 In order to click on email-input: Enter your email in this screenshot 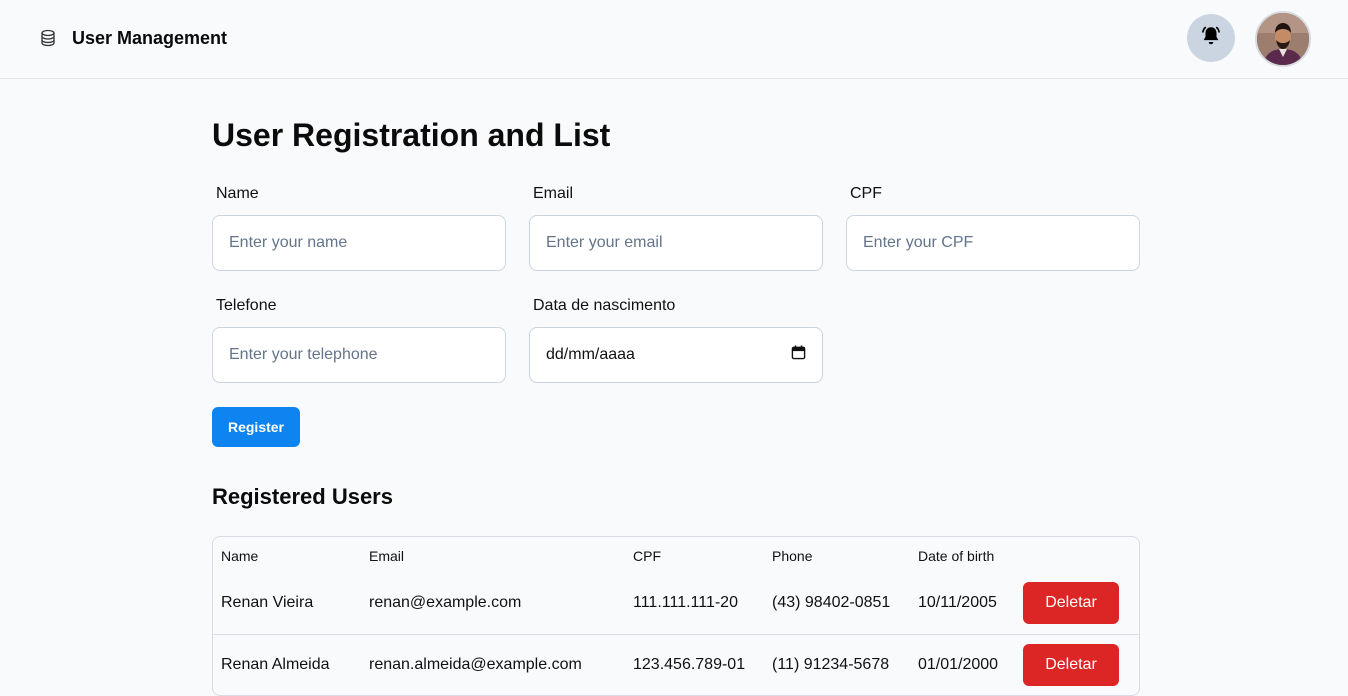, I will do `click(676, 243)`.